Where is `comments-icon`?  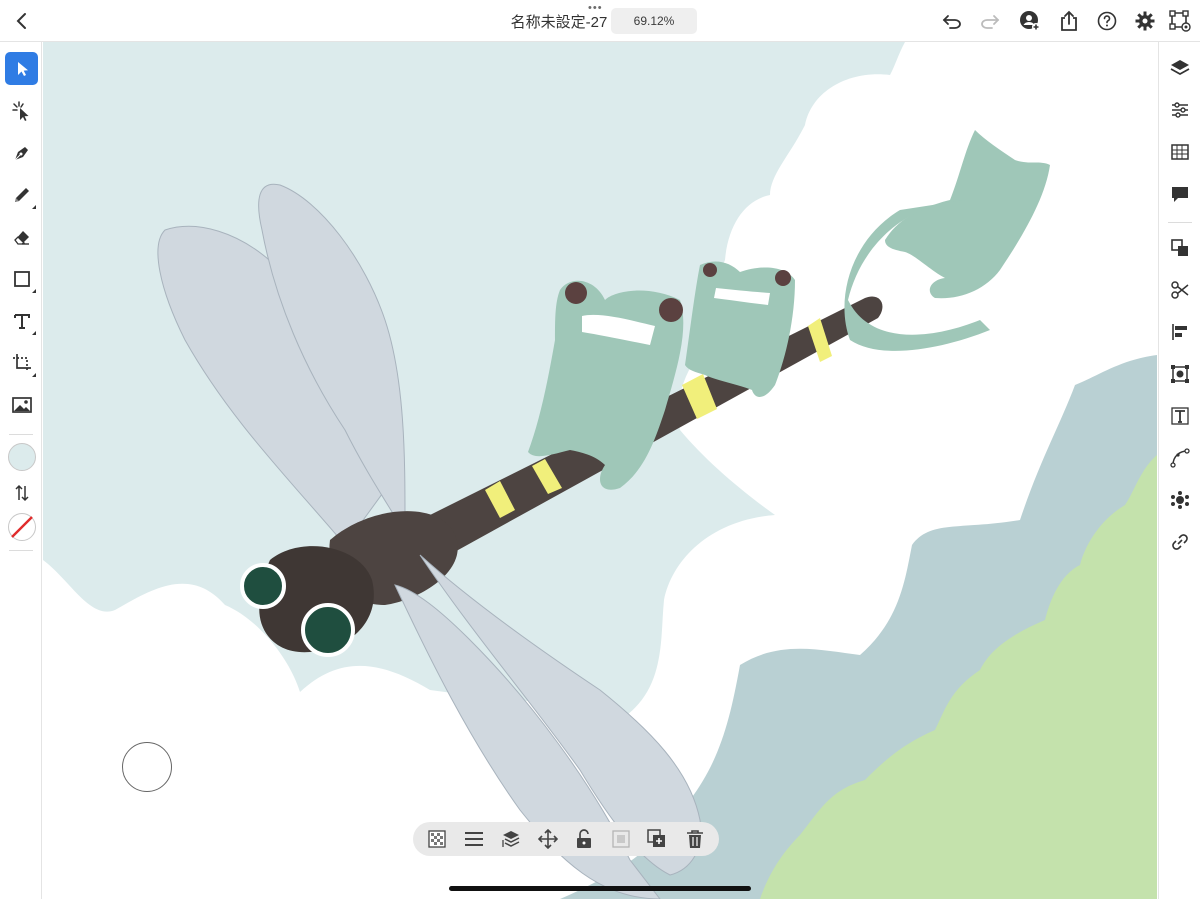
comments-icon is located at coordinates (1180, 194).